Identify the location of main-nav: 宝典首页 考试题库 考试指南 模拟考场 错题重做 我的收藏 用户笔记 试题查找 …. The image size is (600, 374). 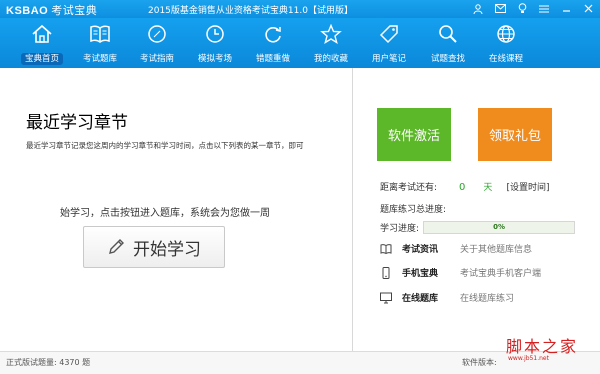
(300, 43).